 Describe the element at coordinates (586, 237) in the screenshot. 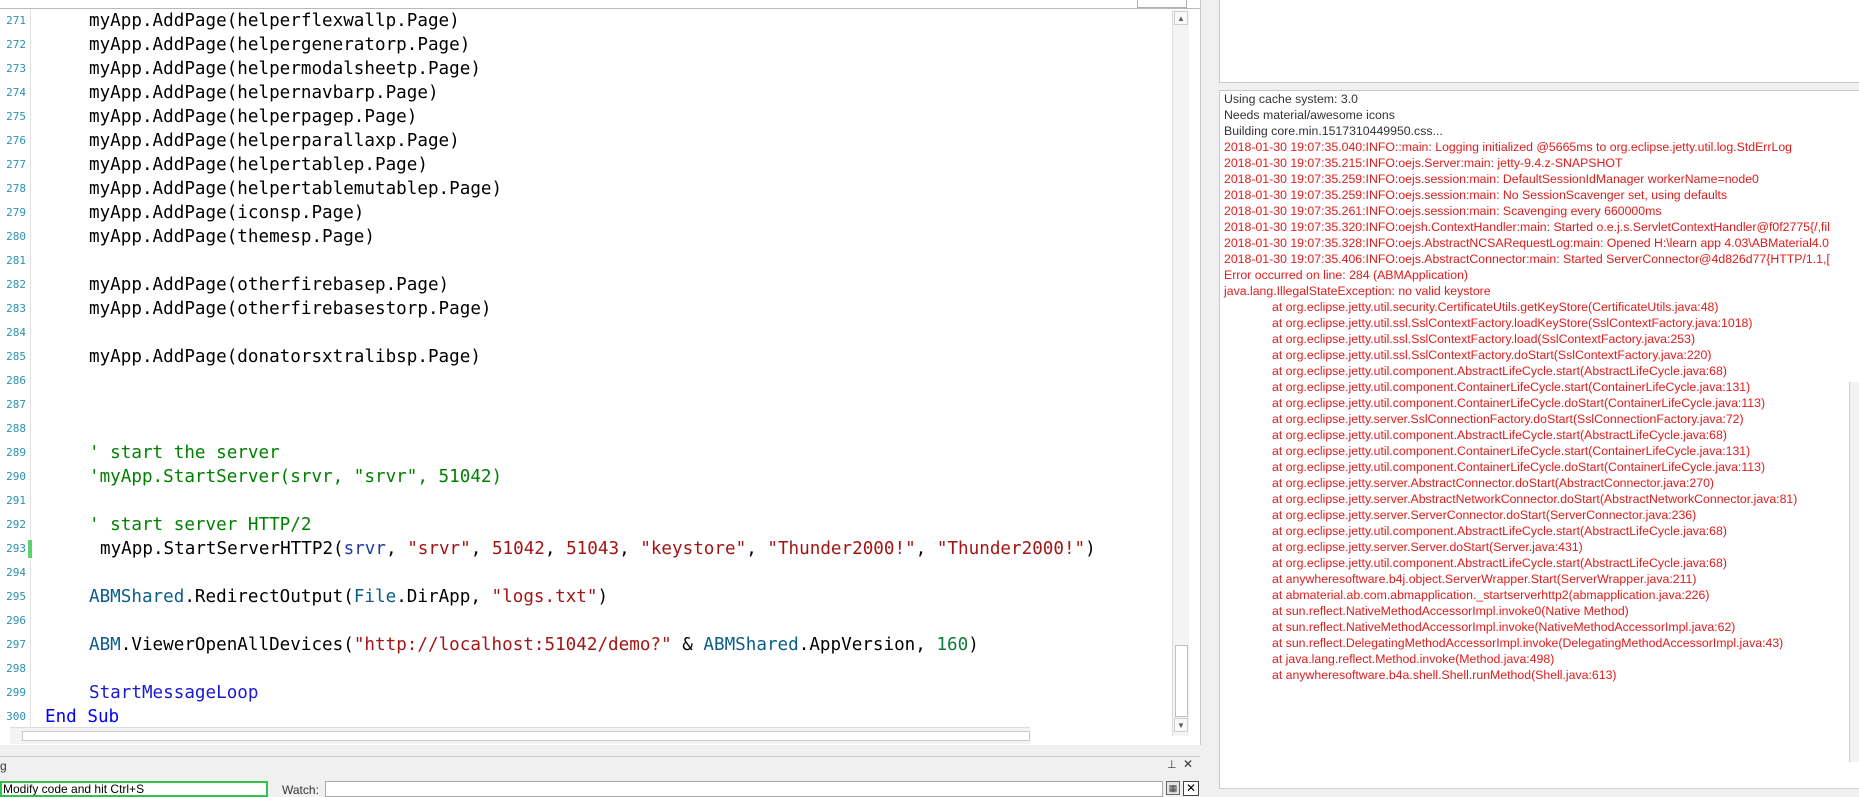

I see `code-line: 280 myApp.AddPage(themesp.Page)` at that location.